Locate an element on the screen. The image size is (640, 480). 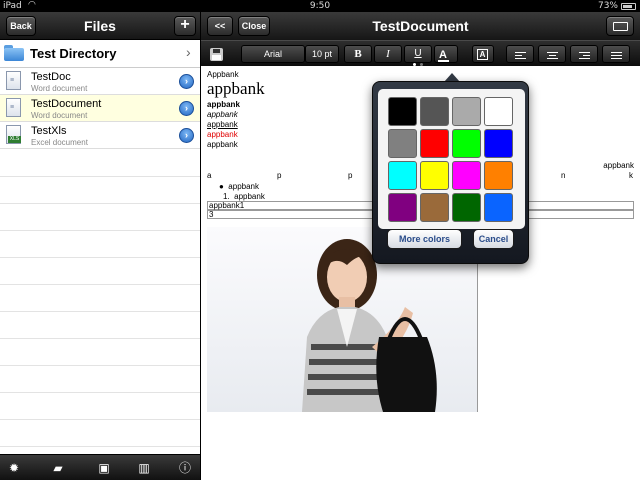
bullet-item: ● appbank is located at coordinates (239, 186).